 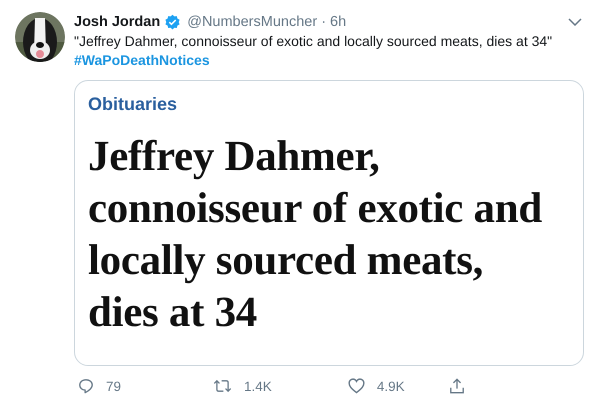 What do you see at coordinates (575, 22) in the screenshot?
I see `chevron-down-icon` at bounding box center [575, 22].